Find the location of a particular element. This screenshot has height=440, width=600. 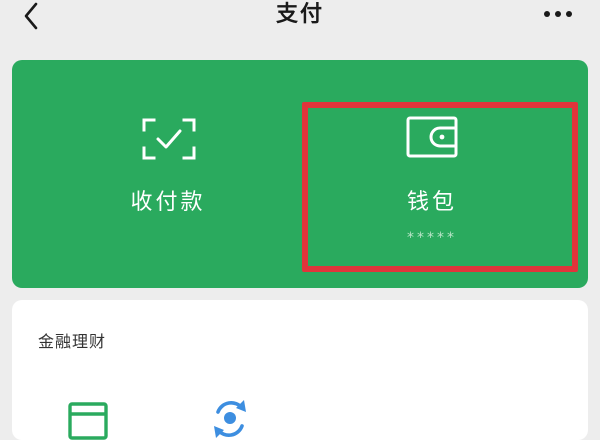

more-button is located at coordinates (558, 14).